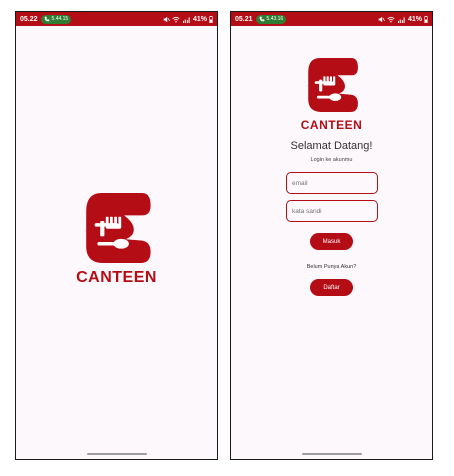  I want to click on no-account-text: Belum Punya Akun?, so click(331, 267).